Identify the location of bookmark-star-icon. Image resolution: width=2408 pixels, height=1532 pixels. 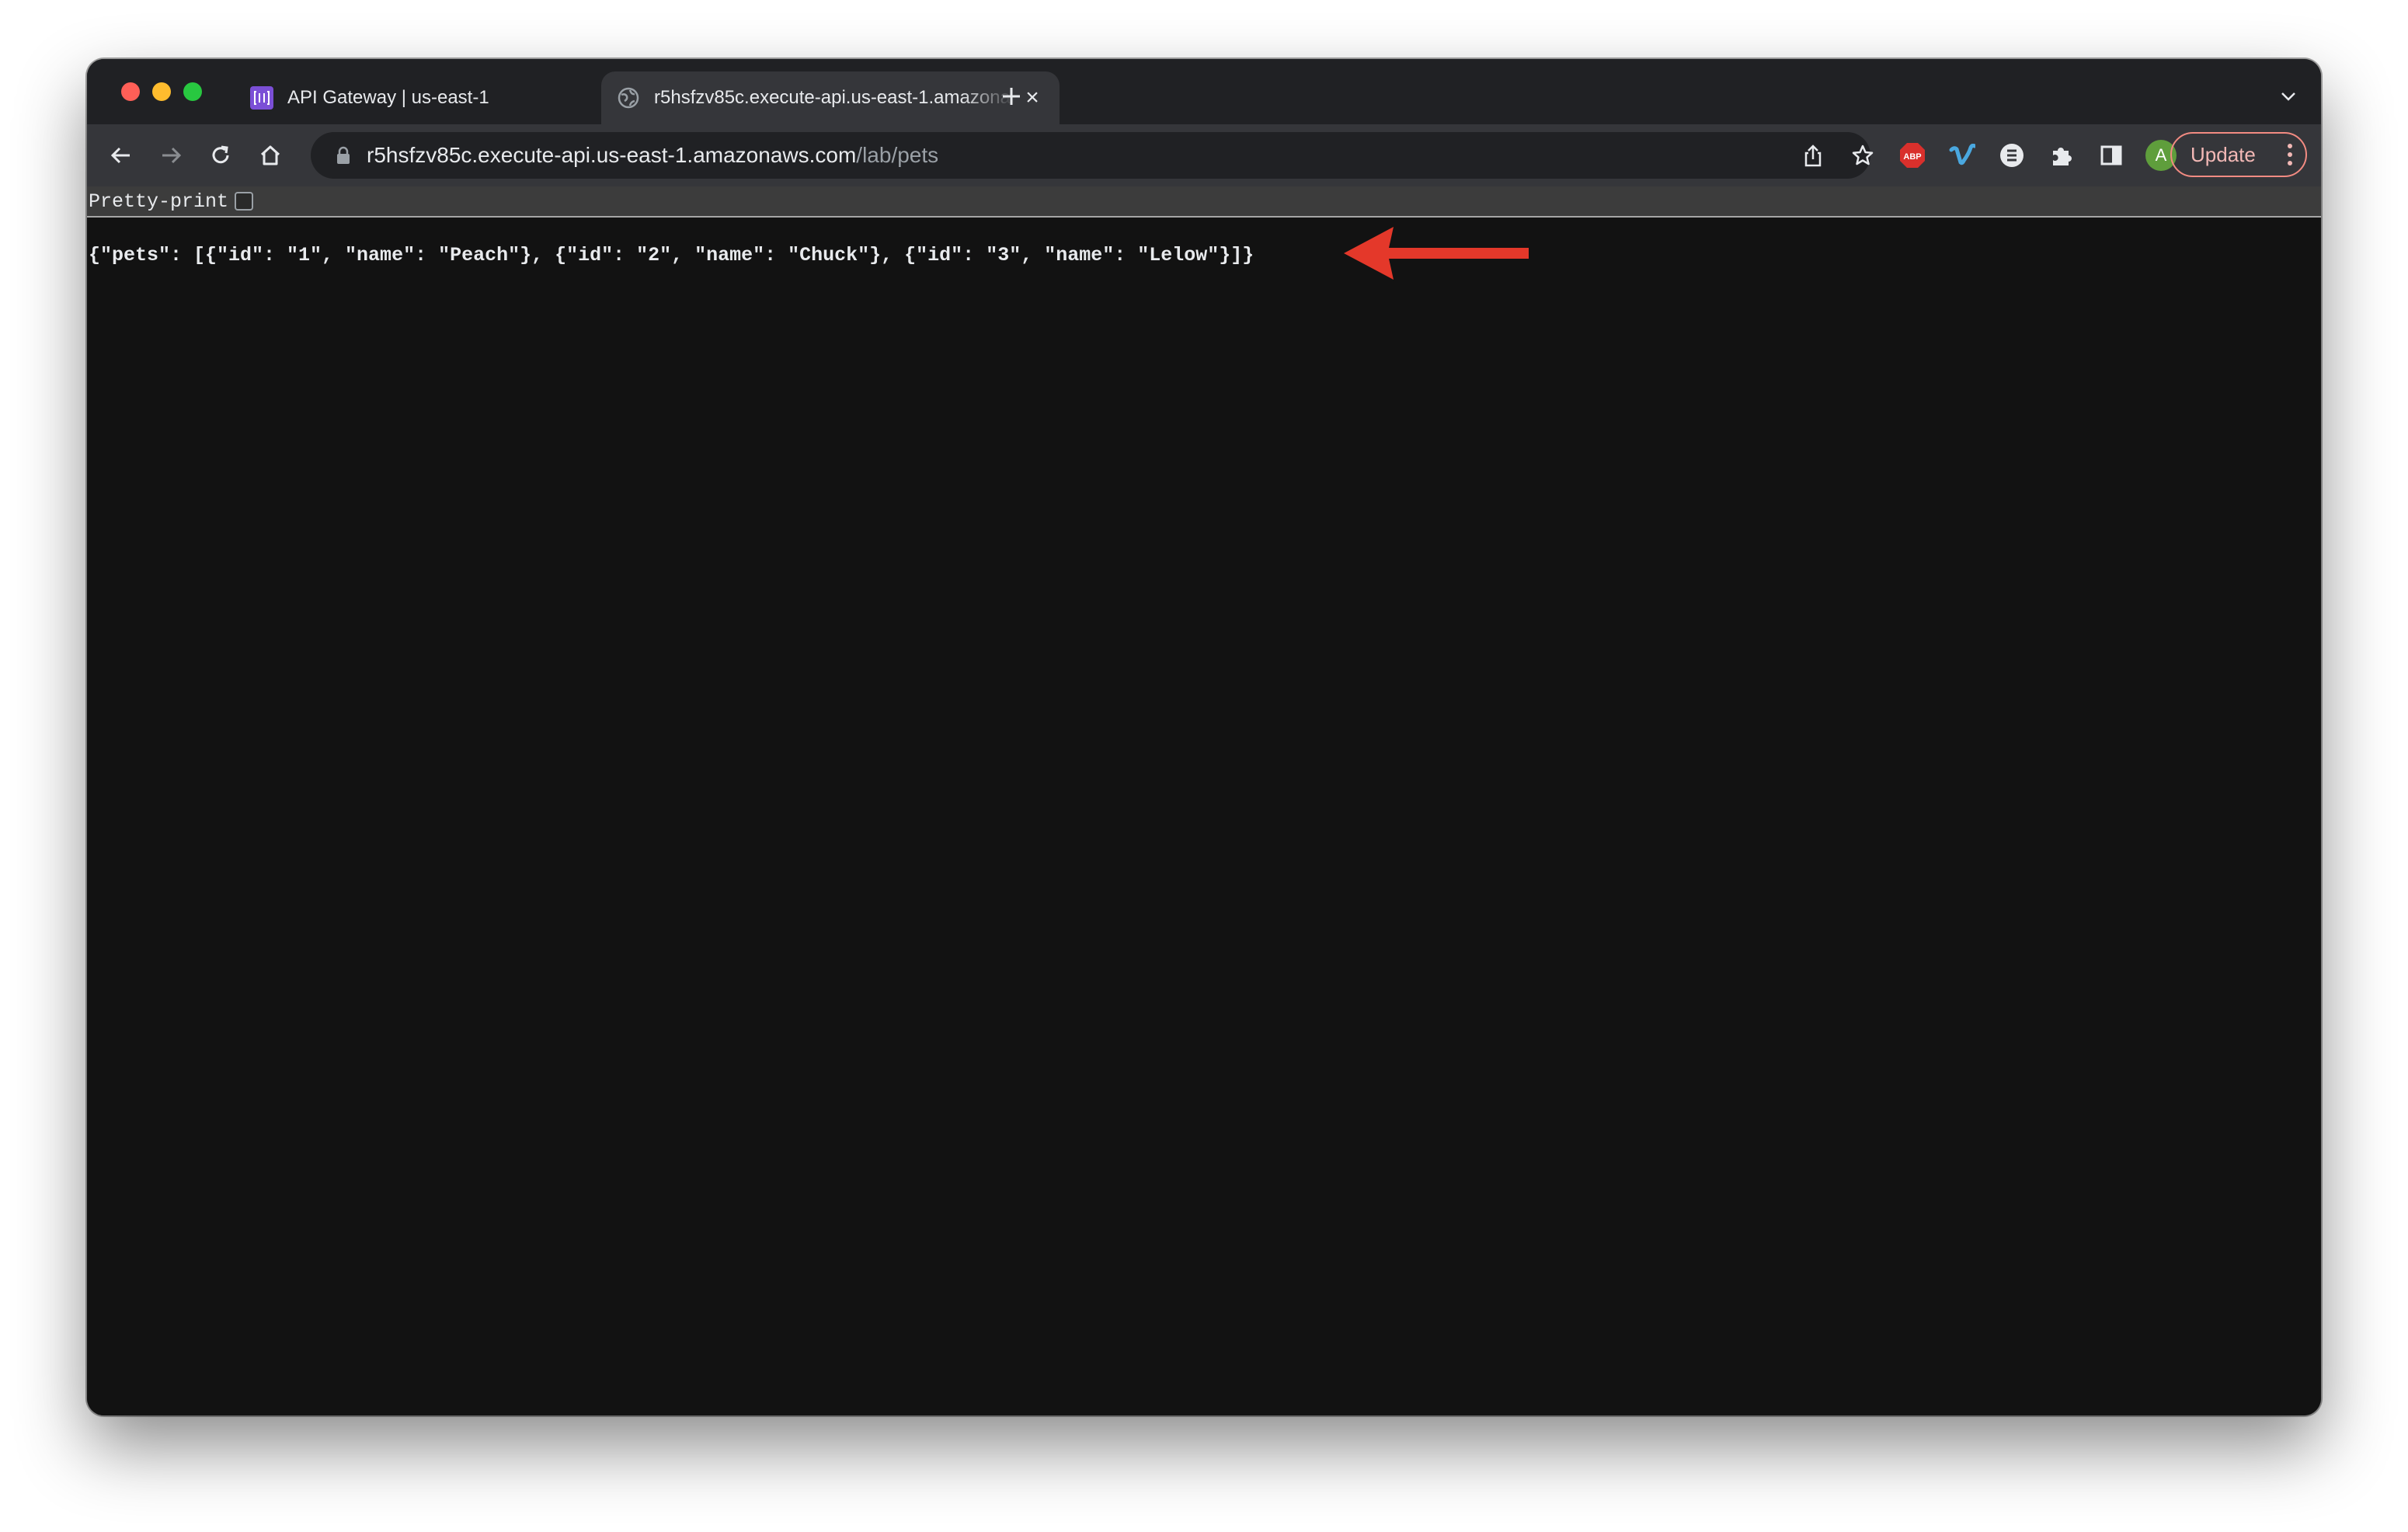
(1862, 155).